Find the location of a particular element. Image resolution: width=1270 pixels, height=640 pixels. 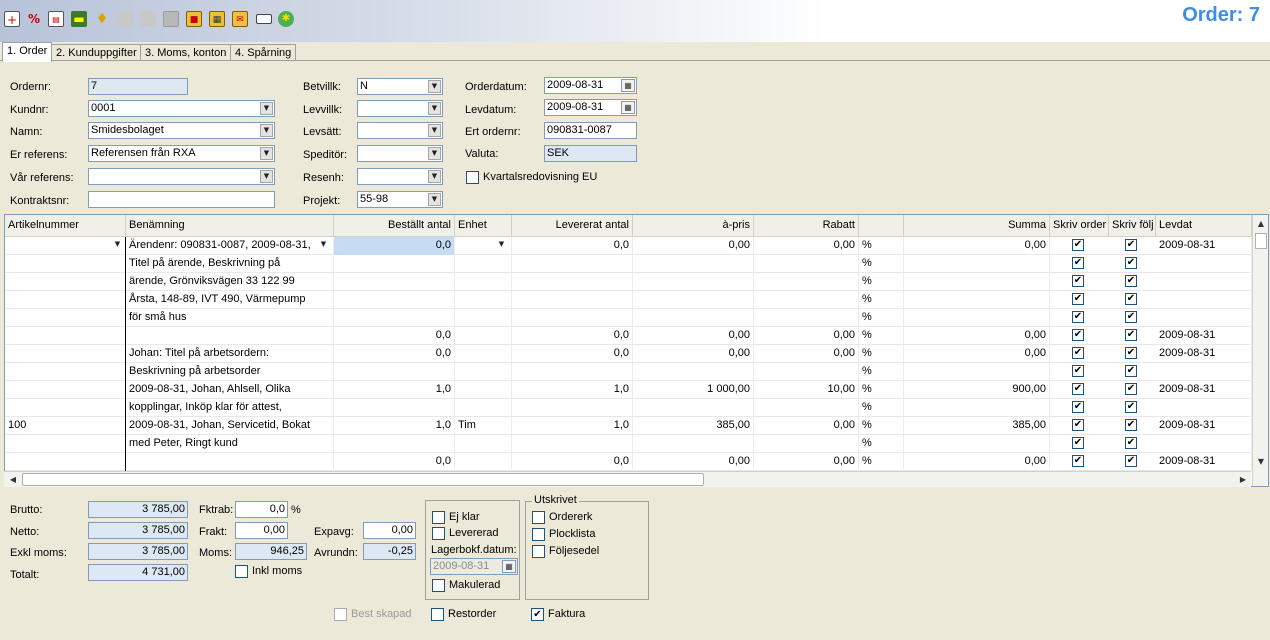

envelope-icon is located at coordinates (264, 19).